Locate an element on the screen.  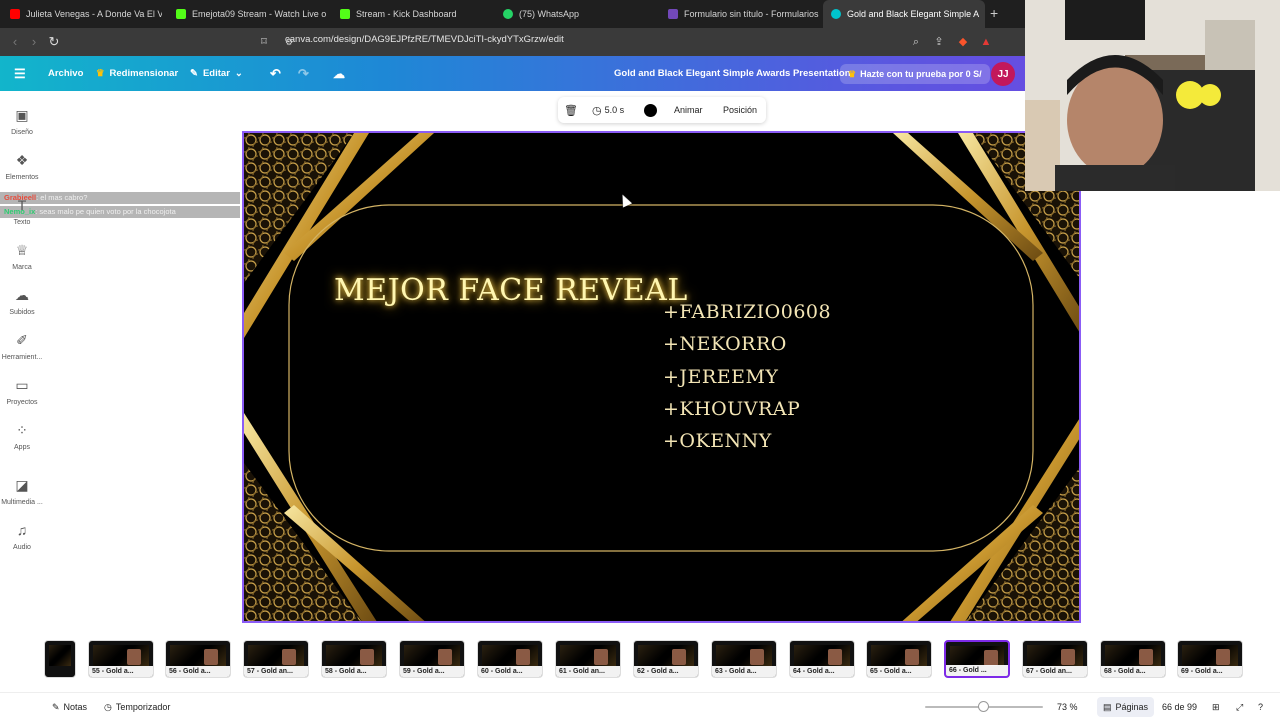
zoom-level: 73 % is located at coordinates (1067, 707).